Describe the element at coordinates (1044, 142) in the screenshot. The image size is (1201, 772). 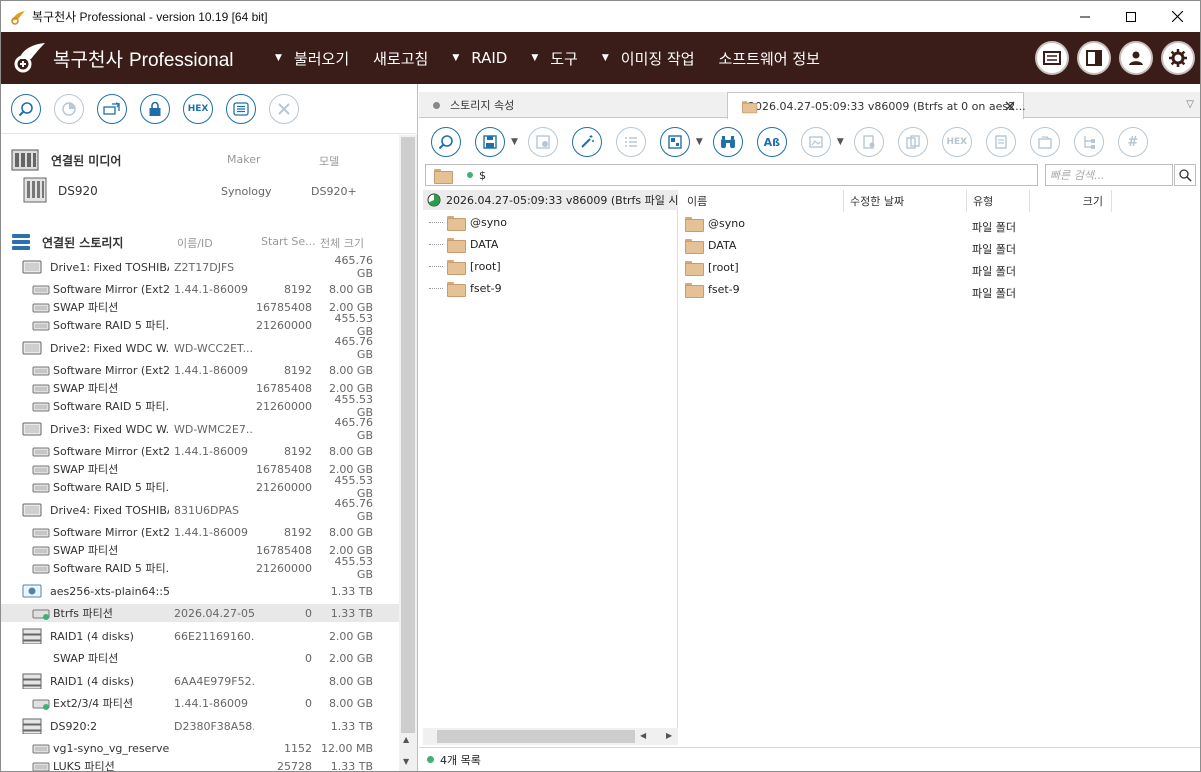
I see `move-button` at that location.